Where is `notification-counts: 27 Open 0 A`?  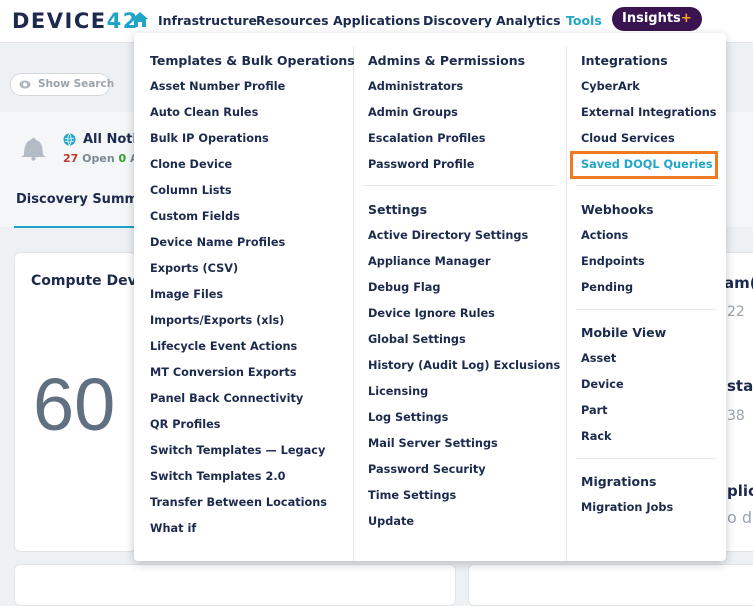 notification-counts: 27 Open 0 A is located at coordinates (101, 158).